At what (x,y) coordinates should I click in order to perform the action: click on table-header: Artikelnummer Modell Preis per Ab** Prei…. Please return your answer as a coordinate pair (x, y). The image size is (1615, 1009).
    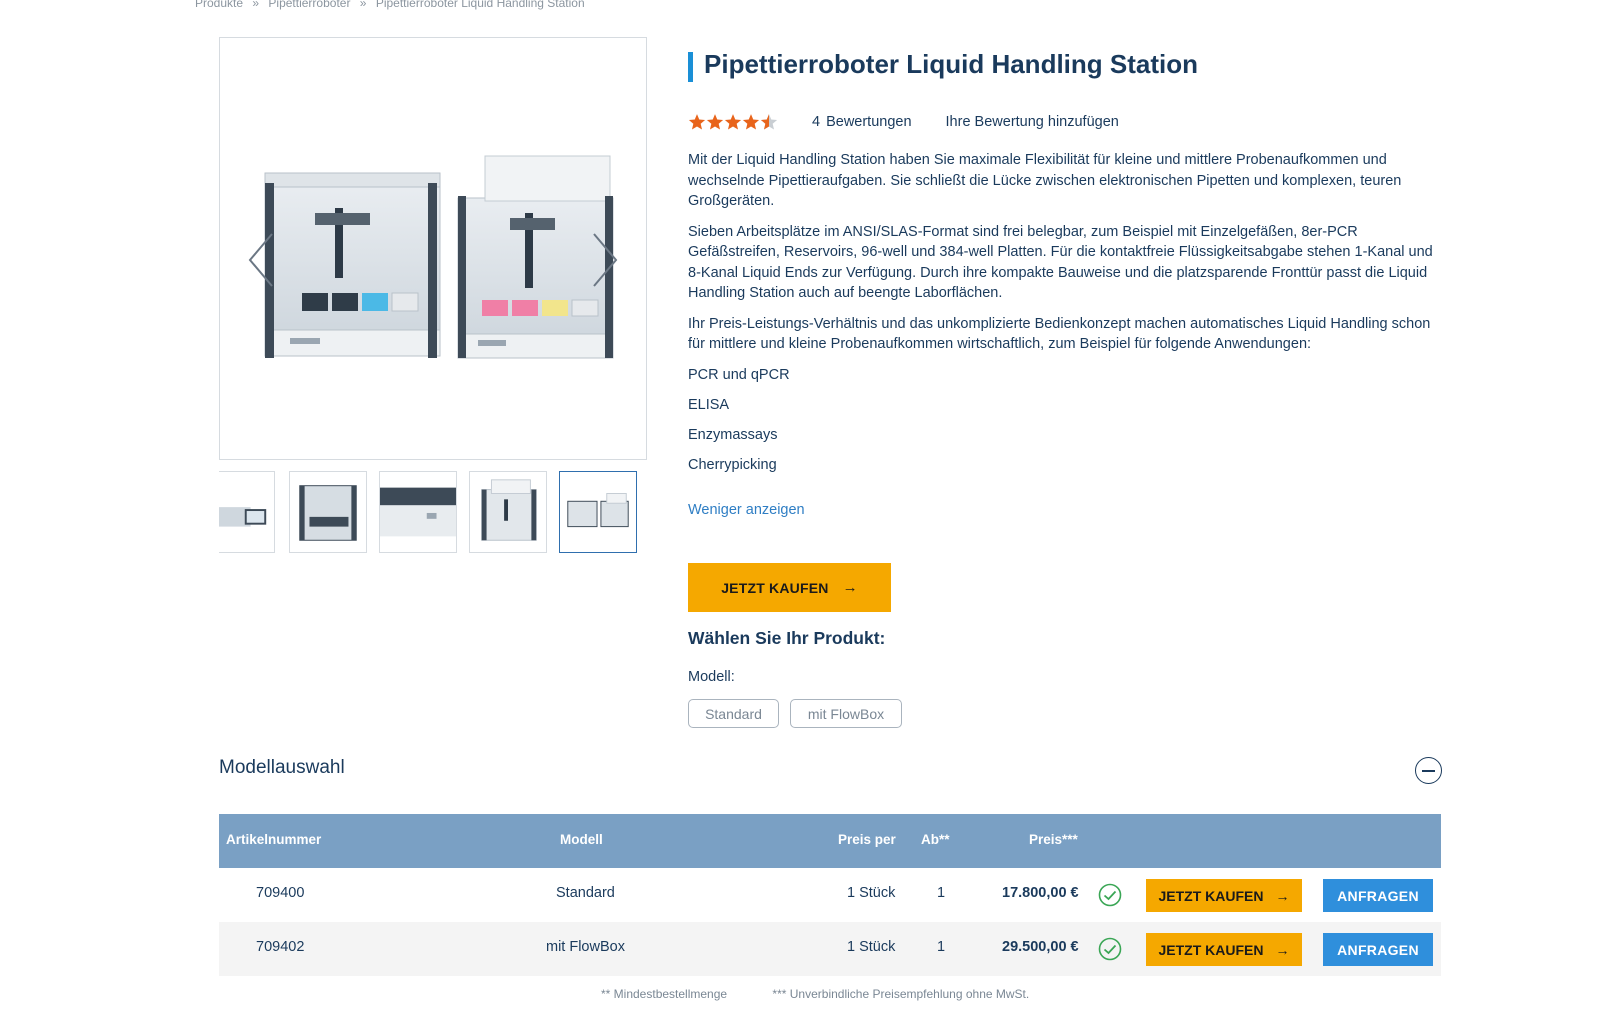
    Looking at the image, I should click on (830, 841).